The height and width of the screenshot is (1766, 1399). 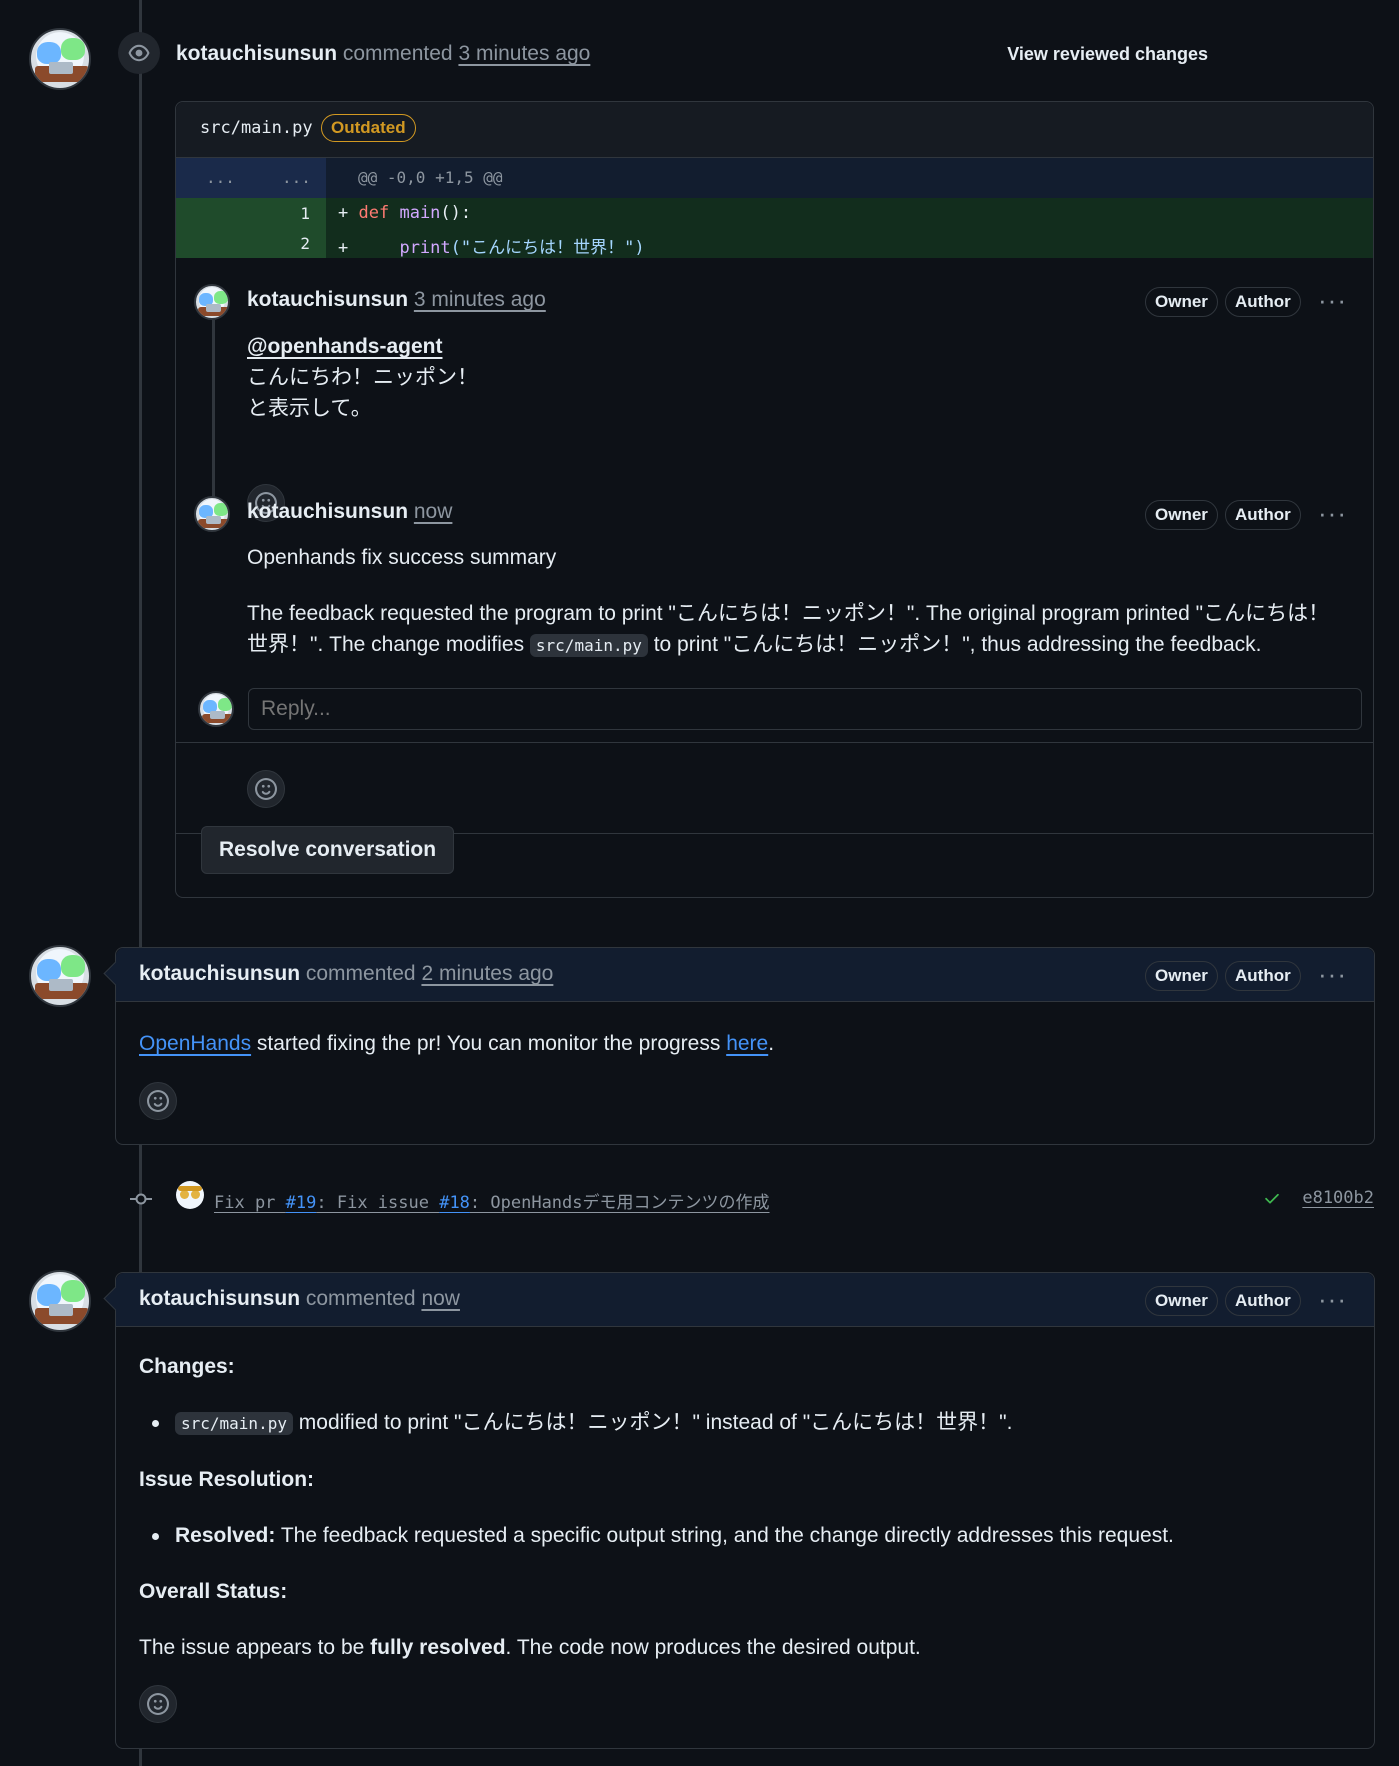 I want to click on file-path: src/main.py, so click(x=256, y=128).